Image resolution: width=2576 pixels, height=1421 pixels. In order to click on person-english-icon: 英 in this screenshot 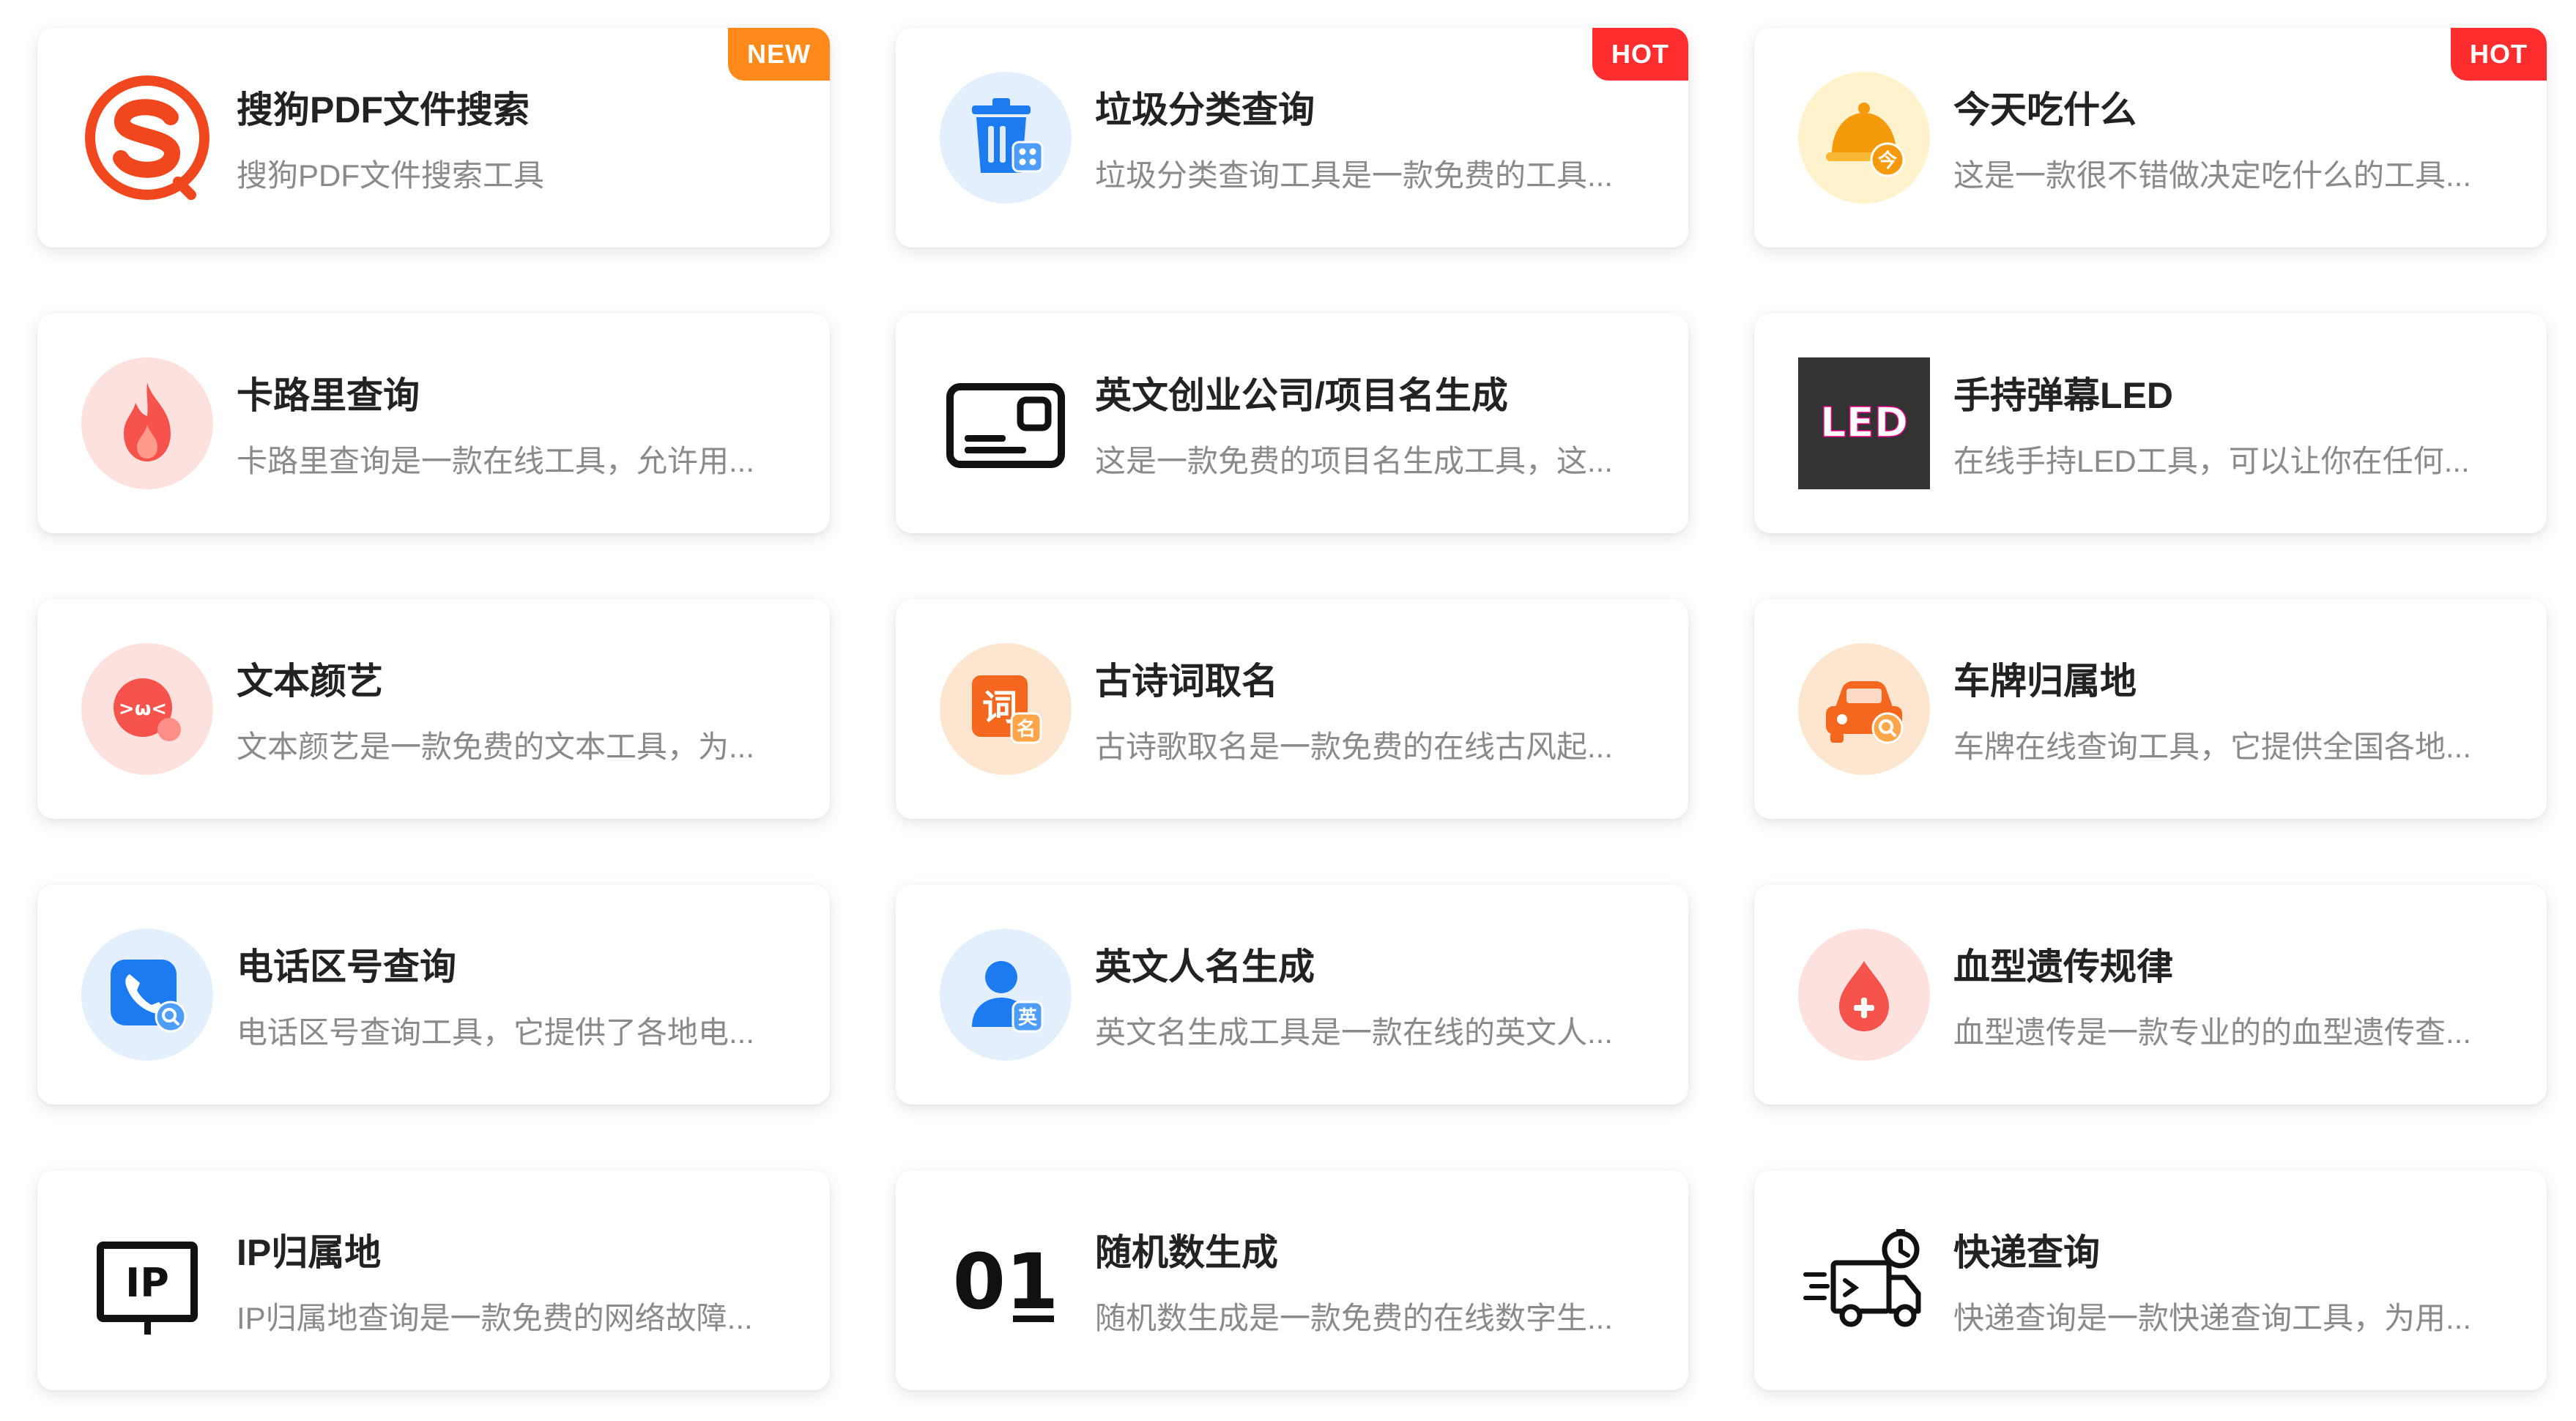, I will do `click(1006, 995)`.